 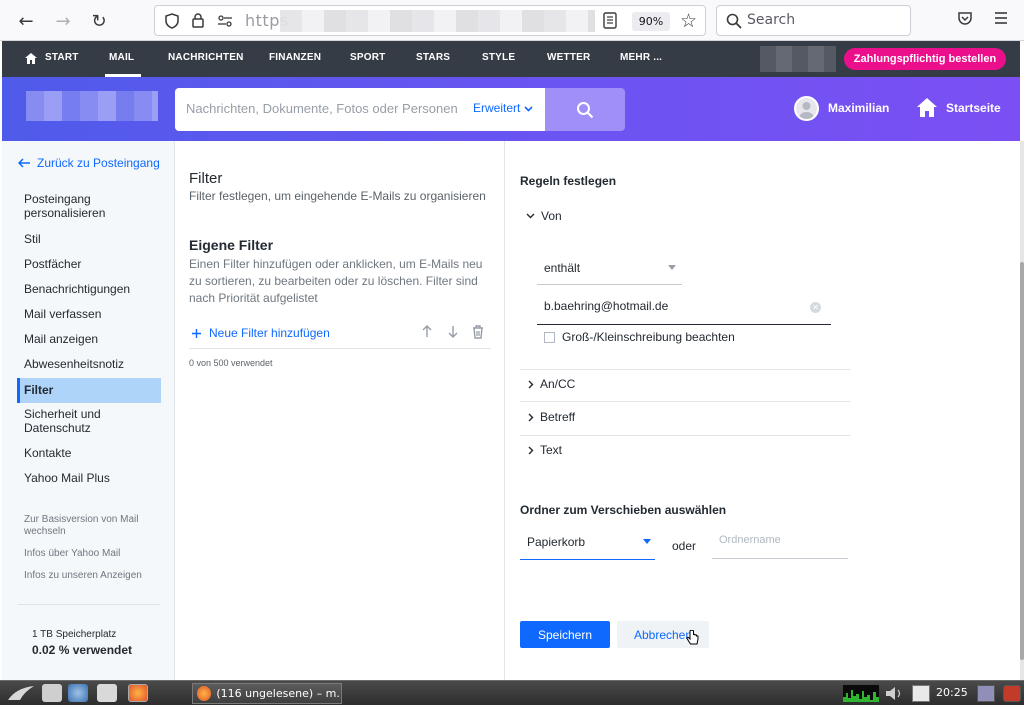 I want to click on hamburger-menu-icon, so click(x=1001, y=18).